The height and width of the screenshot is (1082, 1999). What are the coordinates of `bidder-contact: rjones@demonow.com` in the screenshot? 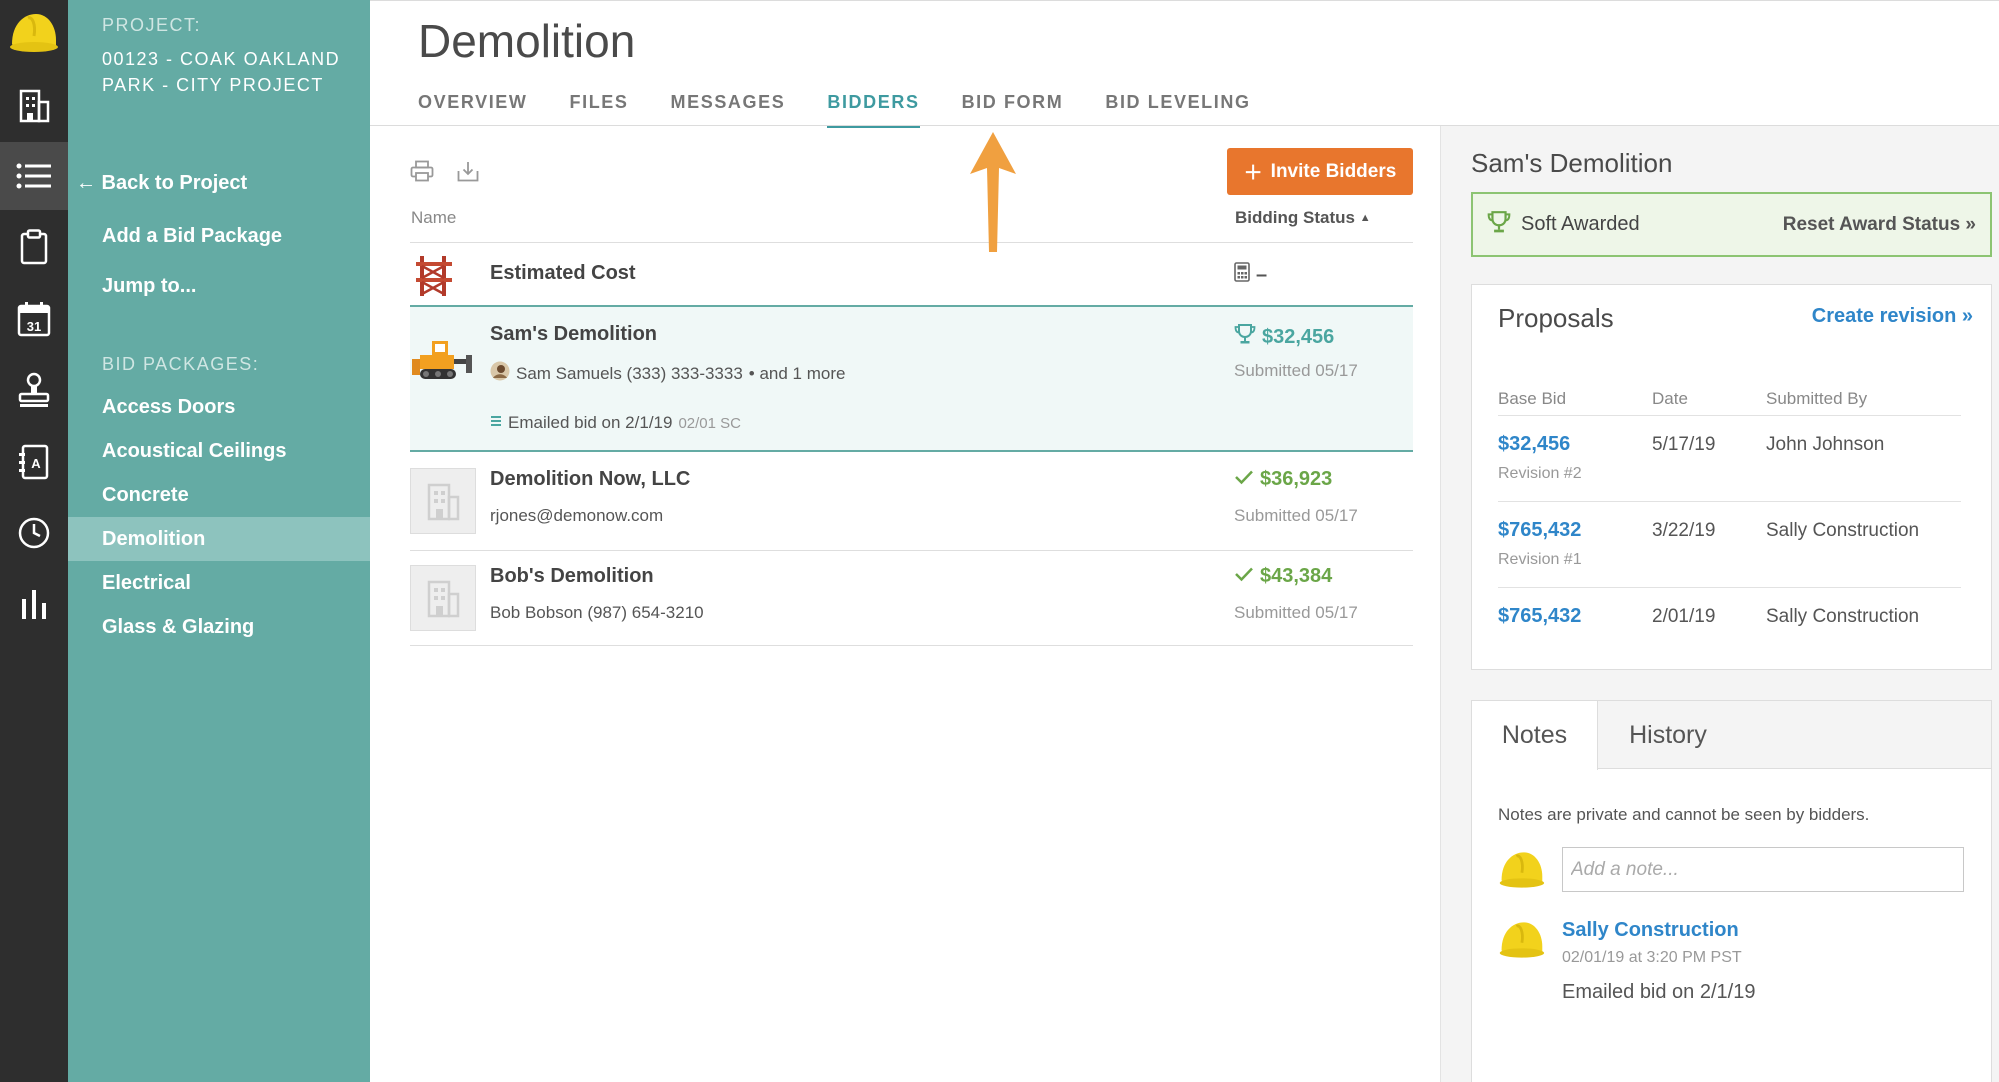 It's located at (577, 515).